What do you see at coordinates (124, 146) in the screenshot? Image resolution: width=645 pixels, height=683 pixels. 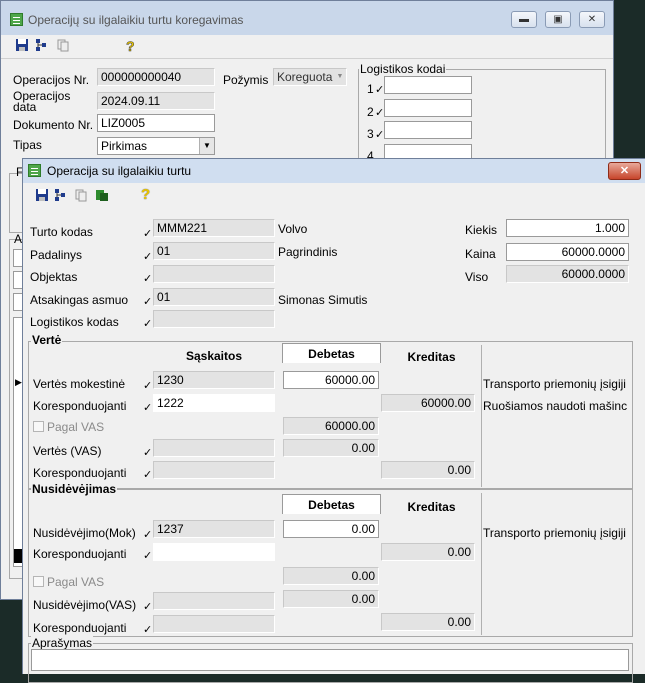 I see `type-select-value: Pirkimas` at bounding box center [124, 146].